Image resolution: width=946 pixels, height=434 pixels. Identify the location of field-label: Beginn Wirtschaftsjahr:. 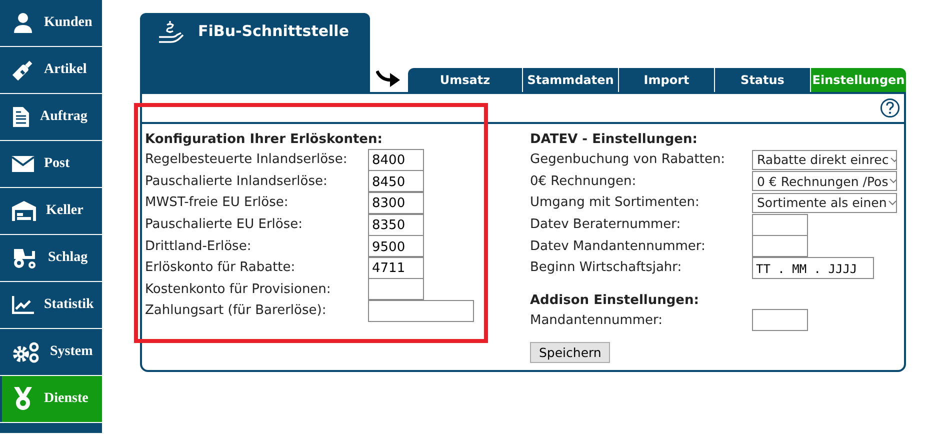
(606, 268).